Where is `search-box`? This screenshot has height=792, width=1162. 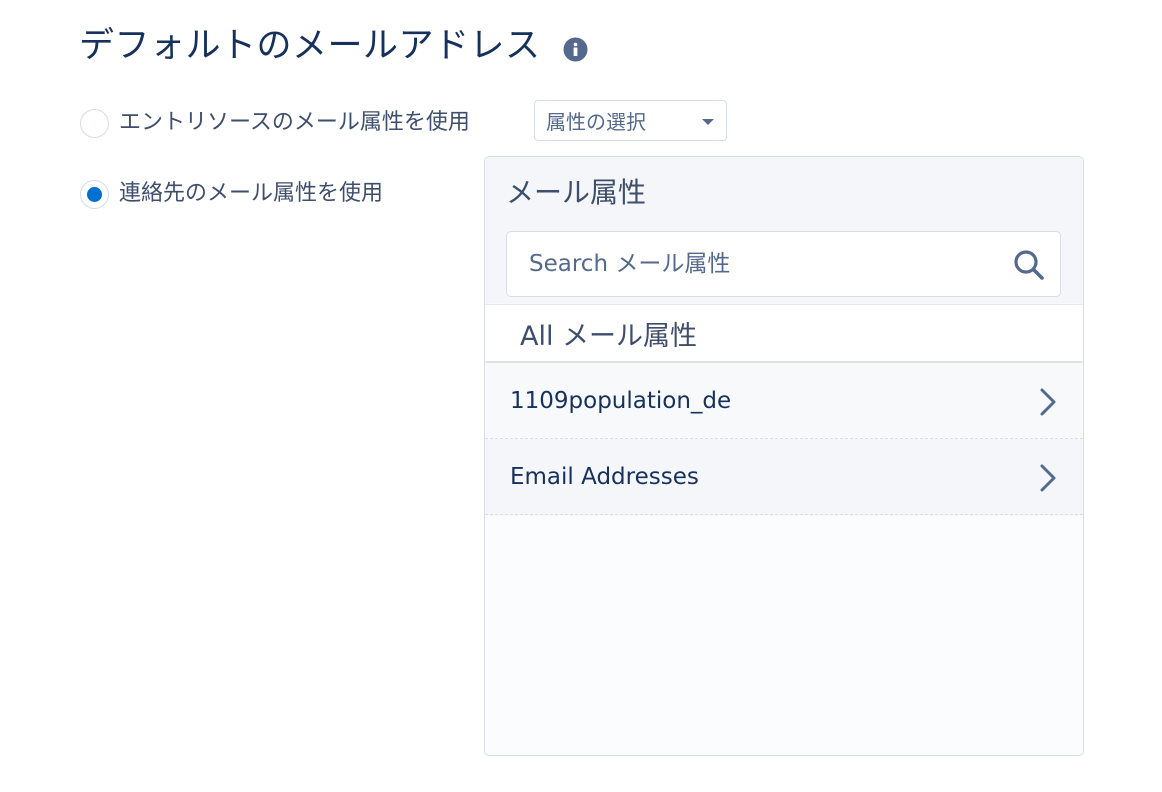
search-box is located at coordinates (783, 264).